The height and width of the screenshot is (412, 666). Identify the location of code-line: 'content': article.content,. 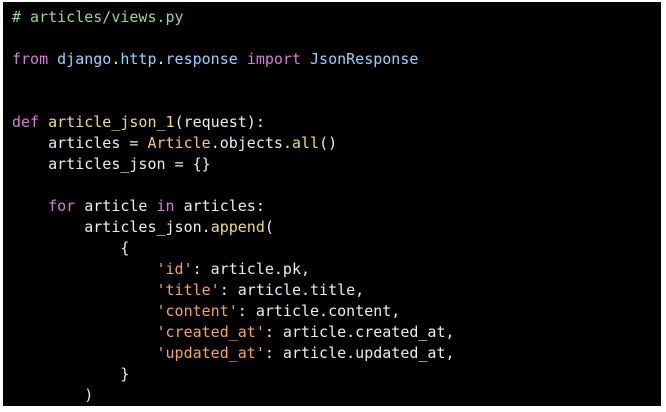
(238, 311).